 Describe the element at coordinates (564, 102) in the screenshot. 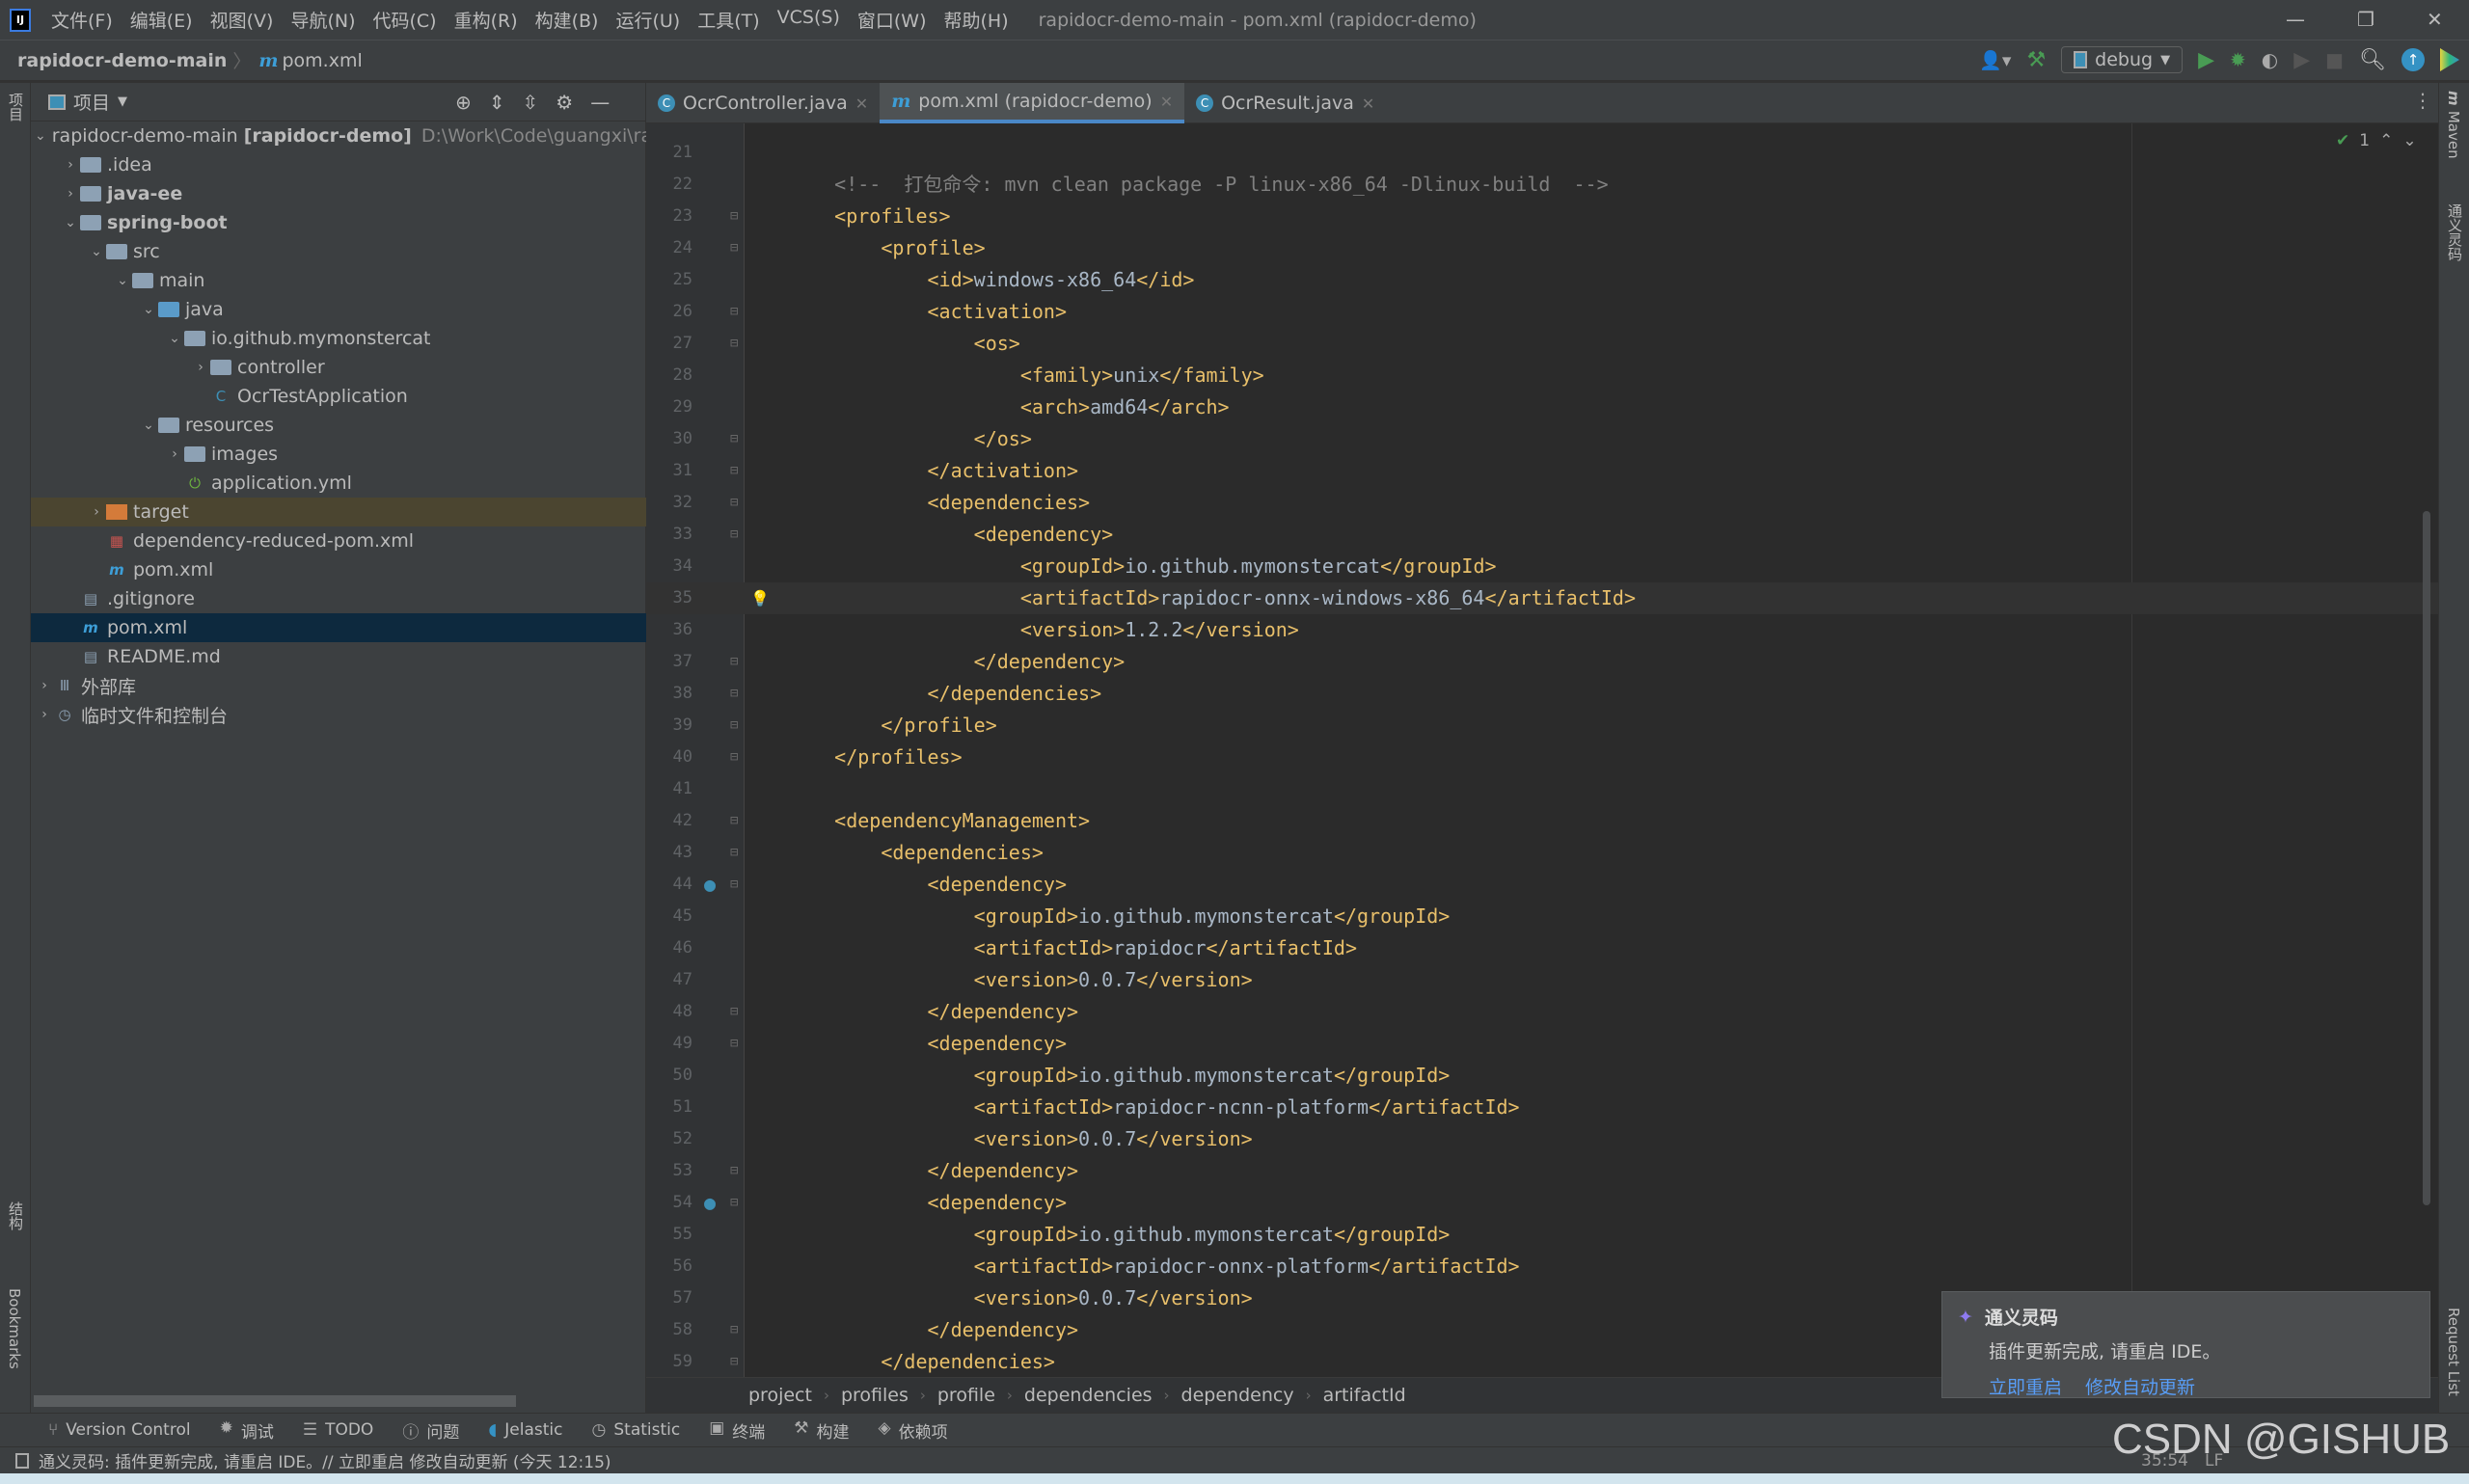

I see `gear-icon: ⚙` at that location.